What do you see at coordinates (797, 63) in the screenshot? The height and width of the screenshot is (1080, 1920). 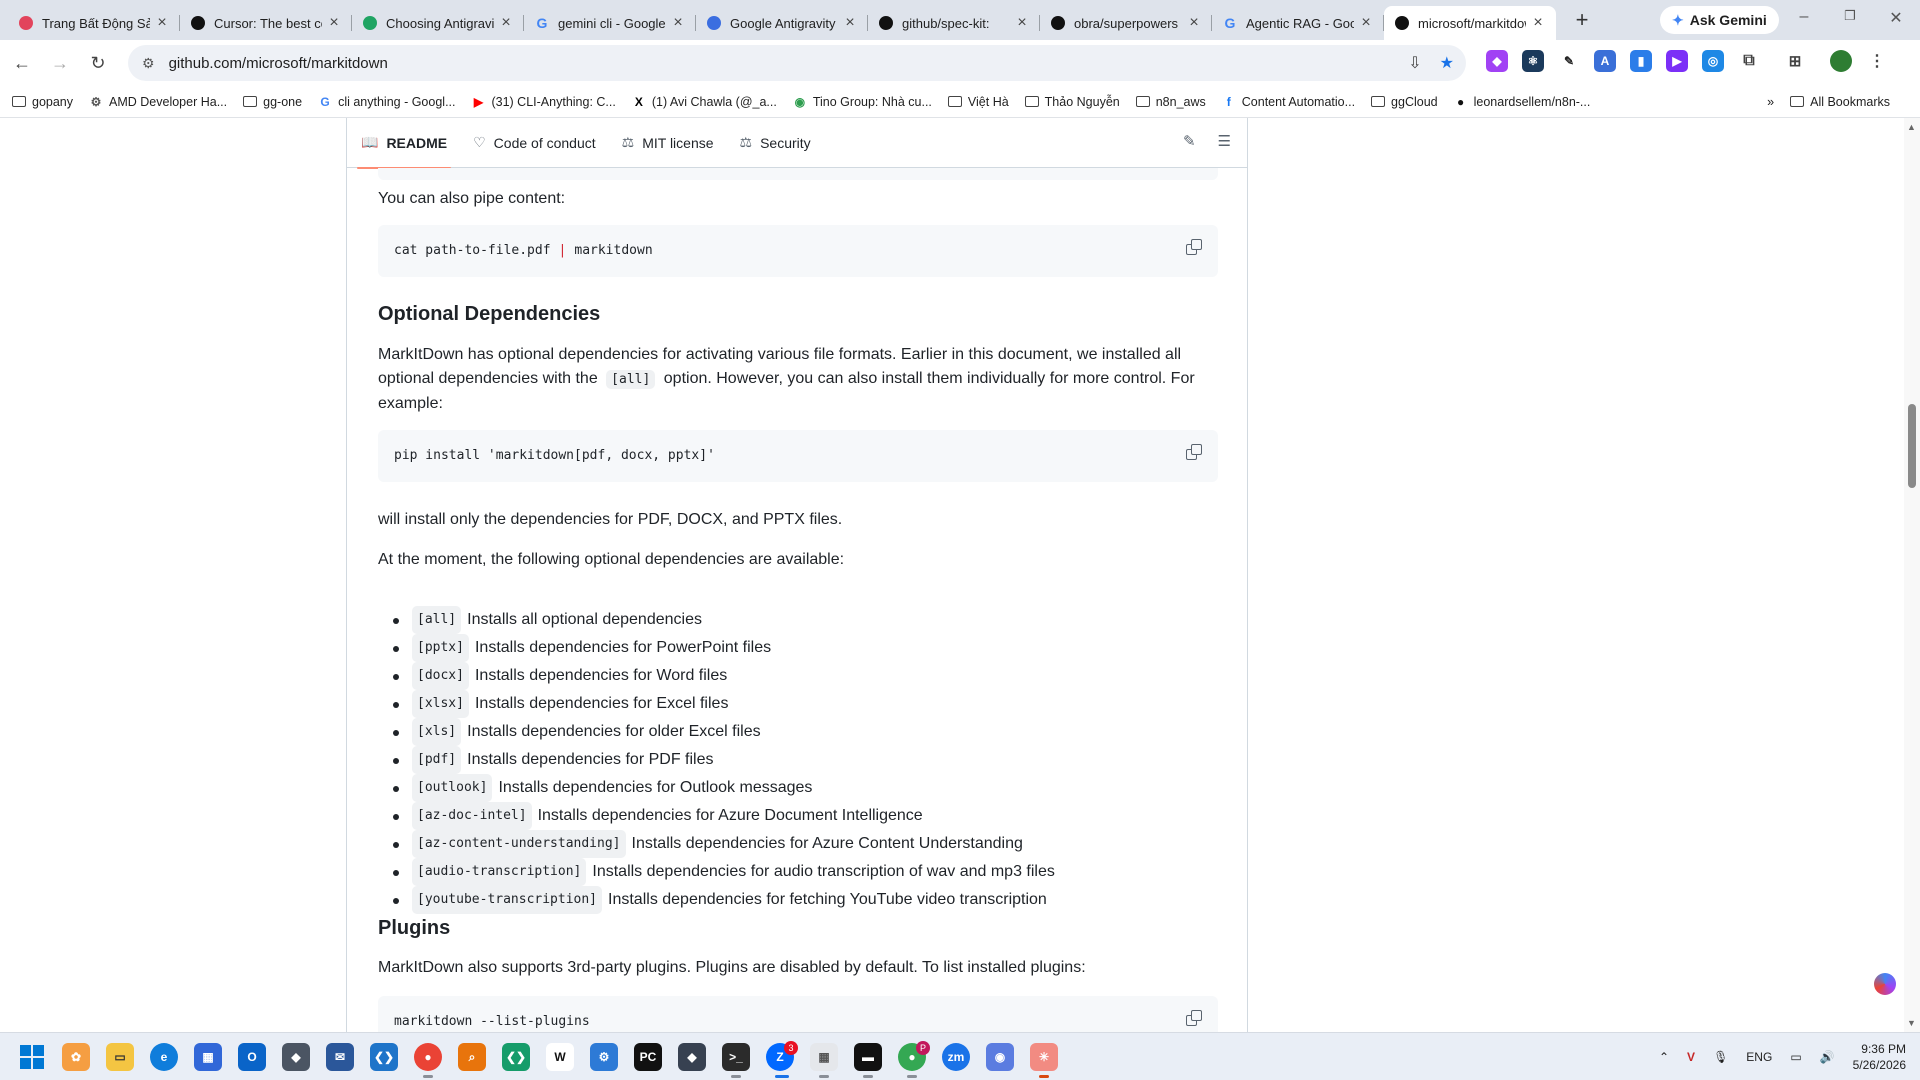 I see `address-bar: ⚙ github.com/microsoft/markitdown ⇩ ★` at bounding box center [797, 63].